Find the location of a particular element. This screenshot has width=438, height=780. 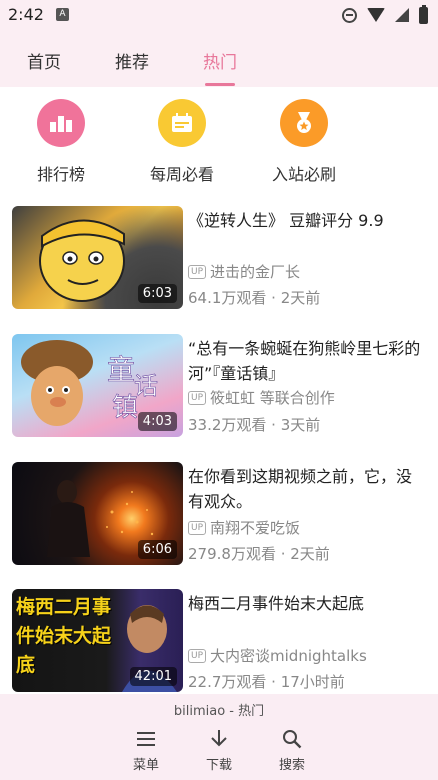

video-duration: 42:01 is located at coordinates (153, 676).